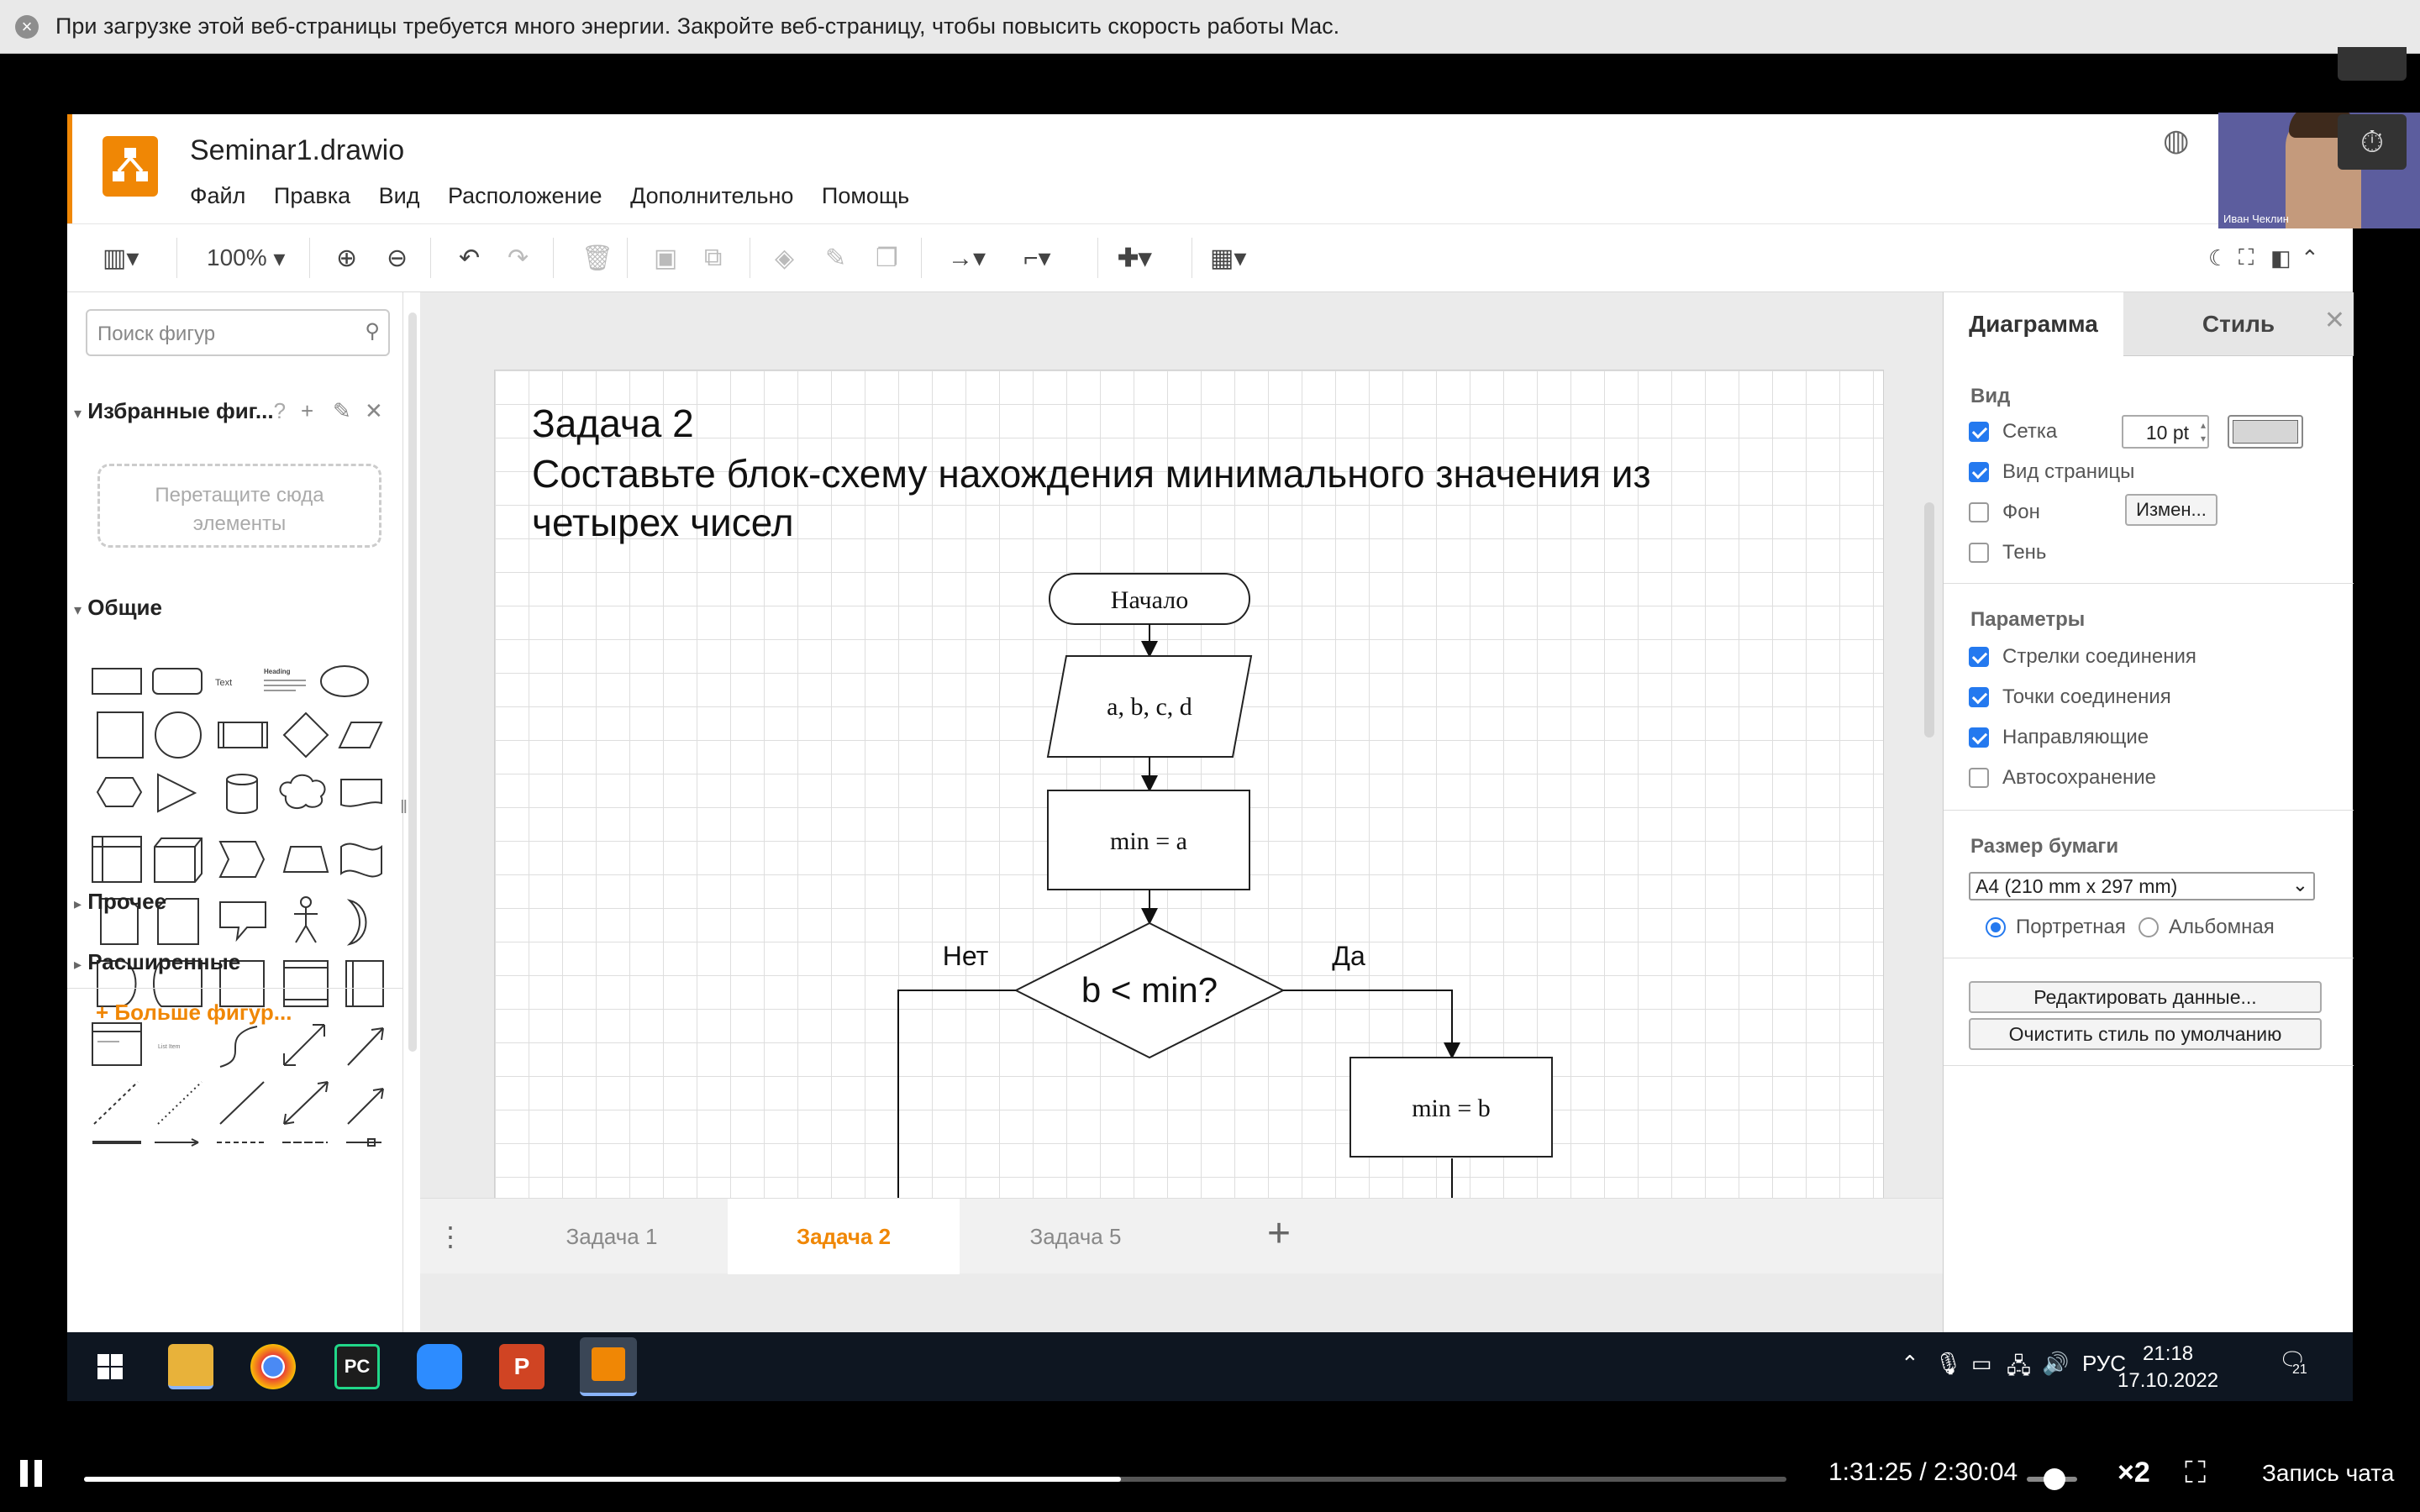  I want to click on grid-size-input: 10 pt ▴ ▾, so click(2165, 432).